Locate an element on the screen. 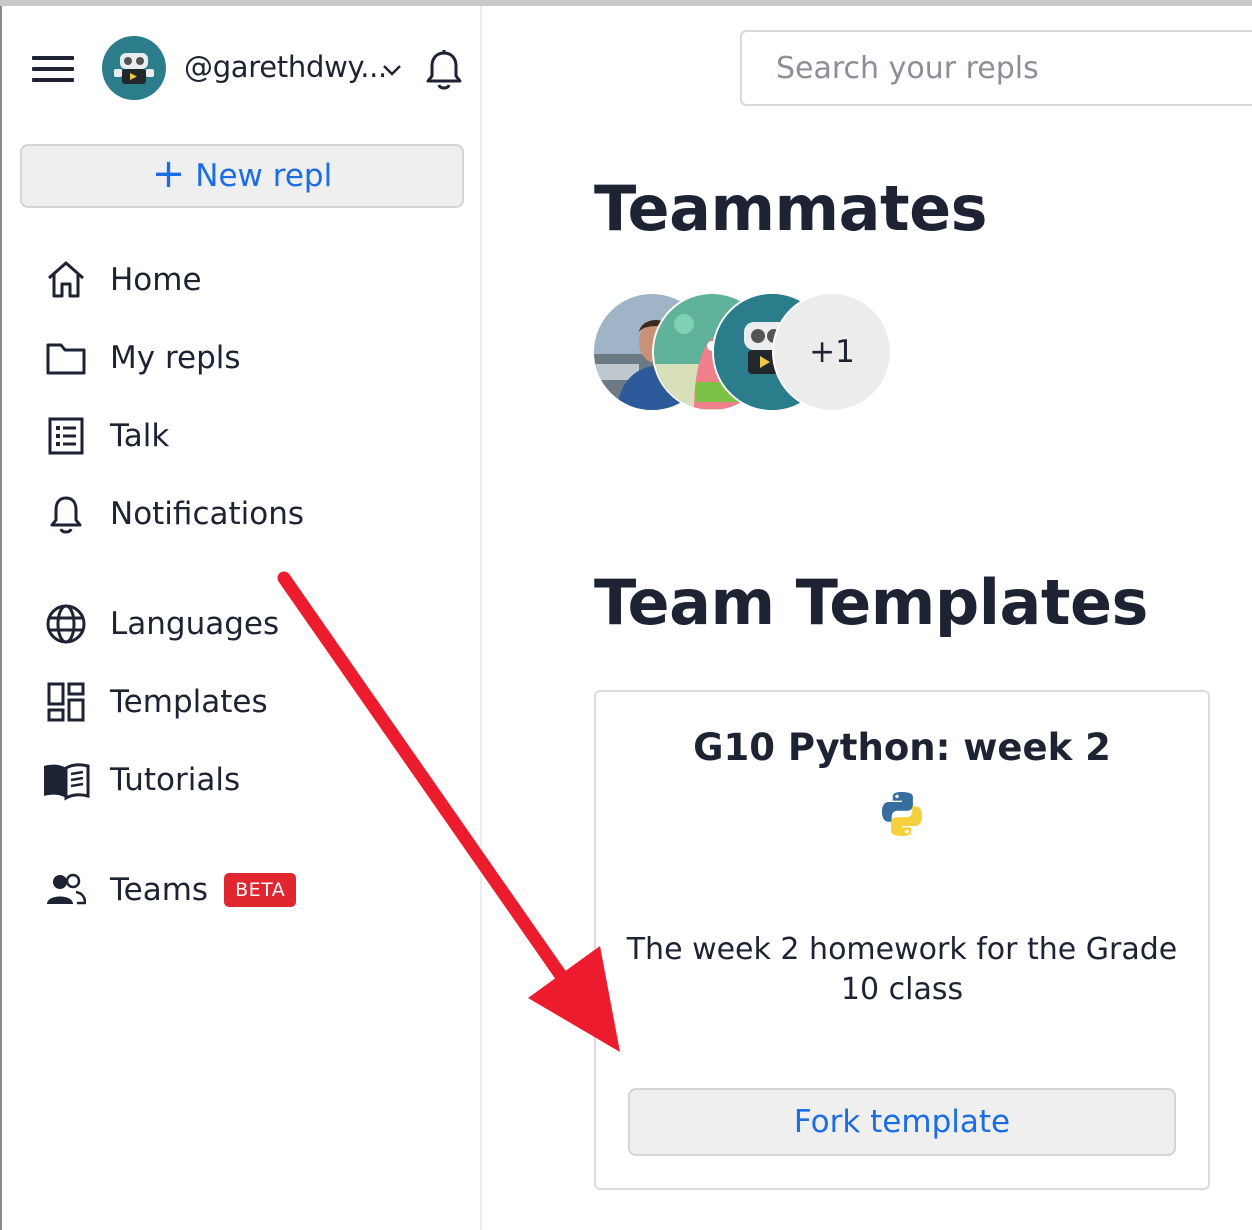 Image resolution: width=1252 pixels, height=1230 pixels. sidebar-item-templates: Templates is located at coordinates (252, 702).